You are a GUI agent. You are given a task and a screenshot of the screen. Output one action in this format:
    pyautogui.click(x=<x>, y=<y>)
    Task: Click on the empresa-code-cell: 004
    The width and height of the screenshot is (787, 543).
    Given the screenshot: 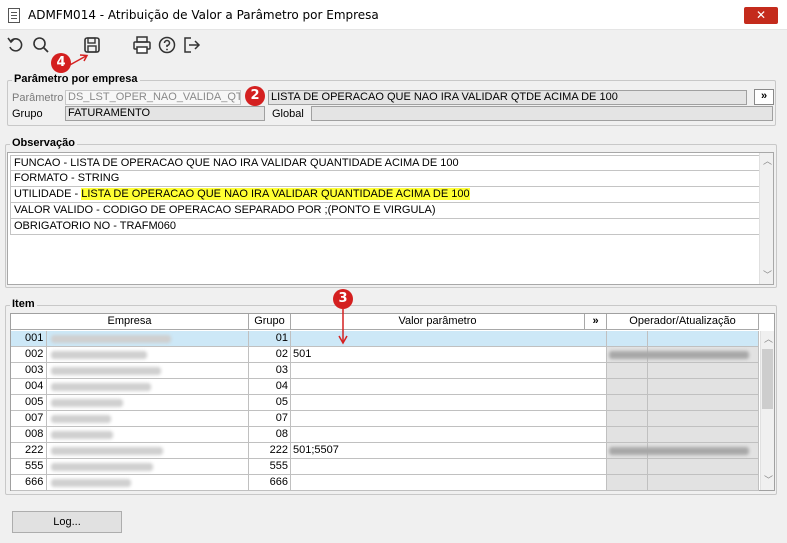 What is the action you would take?
    pyautogui.click(x=29, y=387)
    